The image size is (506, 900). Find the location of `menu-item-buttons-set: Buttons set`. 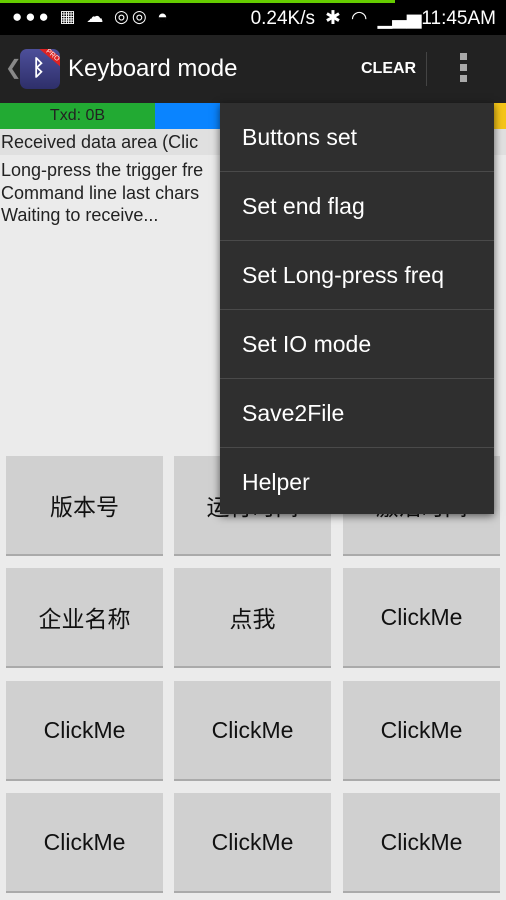

menu-item-buttons-set: Buttons set is located at coordinates (357, 137).